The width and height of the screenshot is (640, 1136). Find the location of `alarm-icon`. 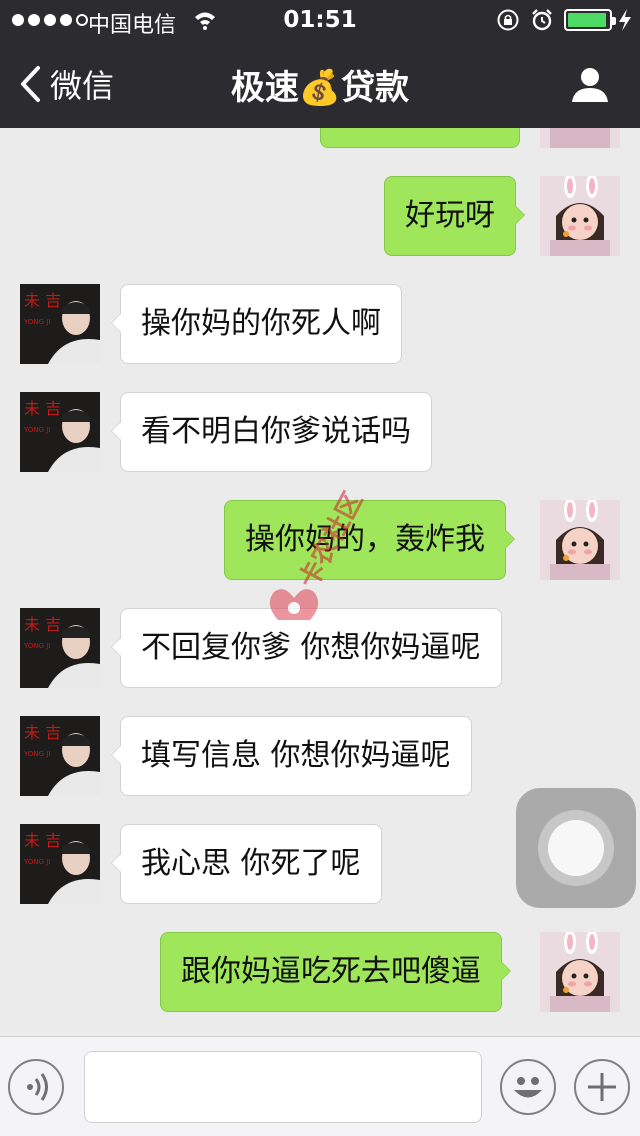

alarm-icon is located at coordinates (542, 20).